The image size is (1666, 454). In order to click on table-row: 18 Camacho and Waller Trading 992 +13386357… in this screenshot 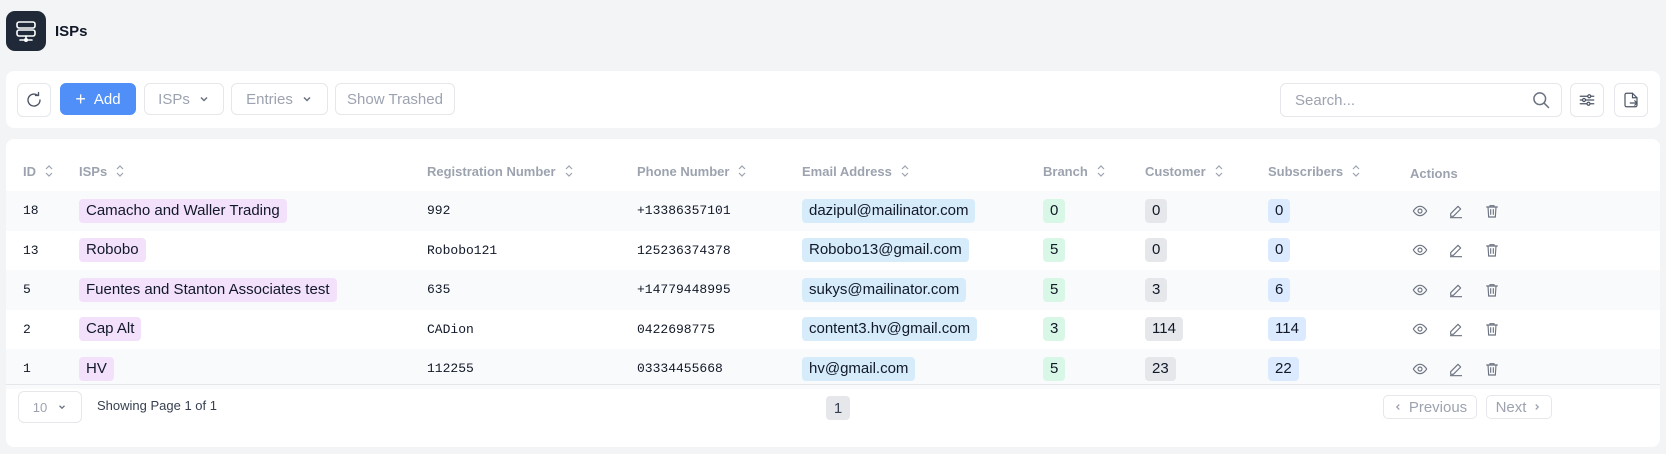, I will do `click(833, 211)`.